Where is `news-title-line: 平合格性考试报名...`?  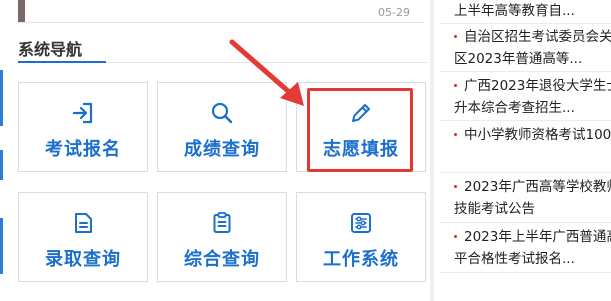
news-title-line: 平合格性考试报名... is located at coordinates (514, 259).